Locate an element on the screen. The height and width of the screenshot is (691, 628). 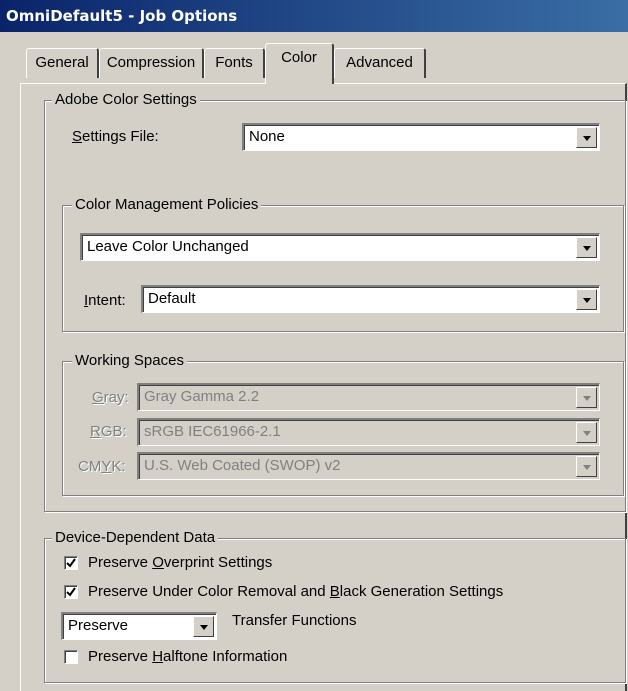
settings-file-value: None is located at coordinates (267, 136).